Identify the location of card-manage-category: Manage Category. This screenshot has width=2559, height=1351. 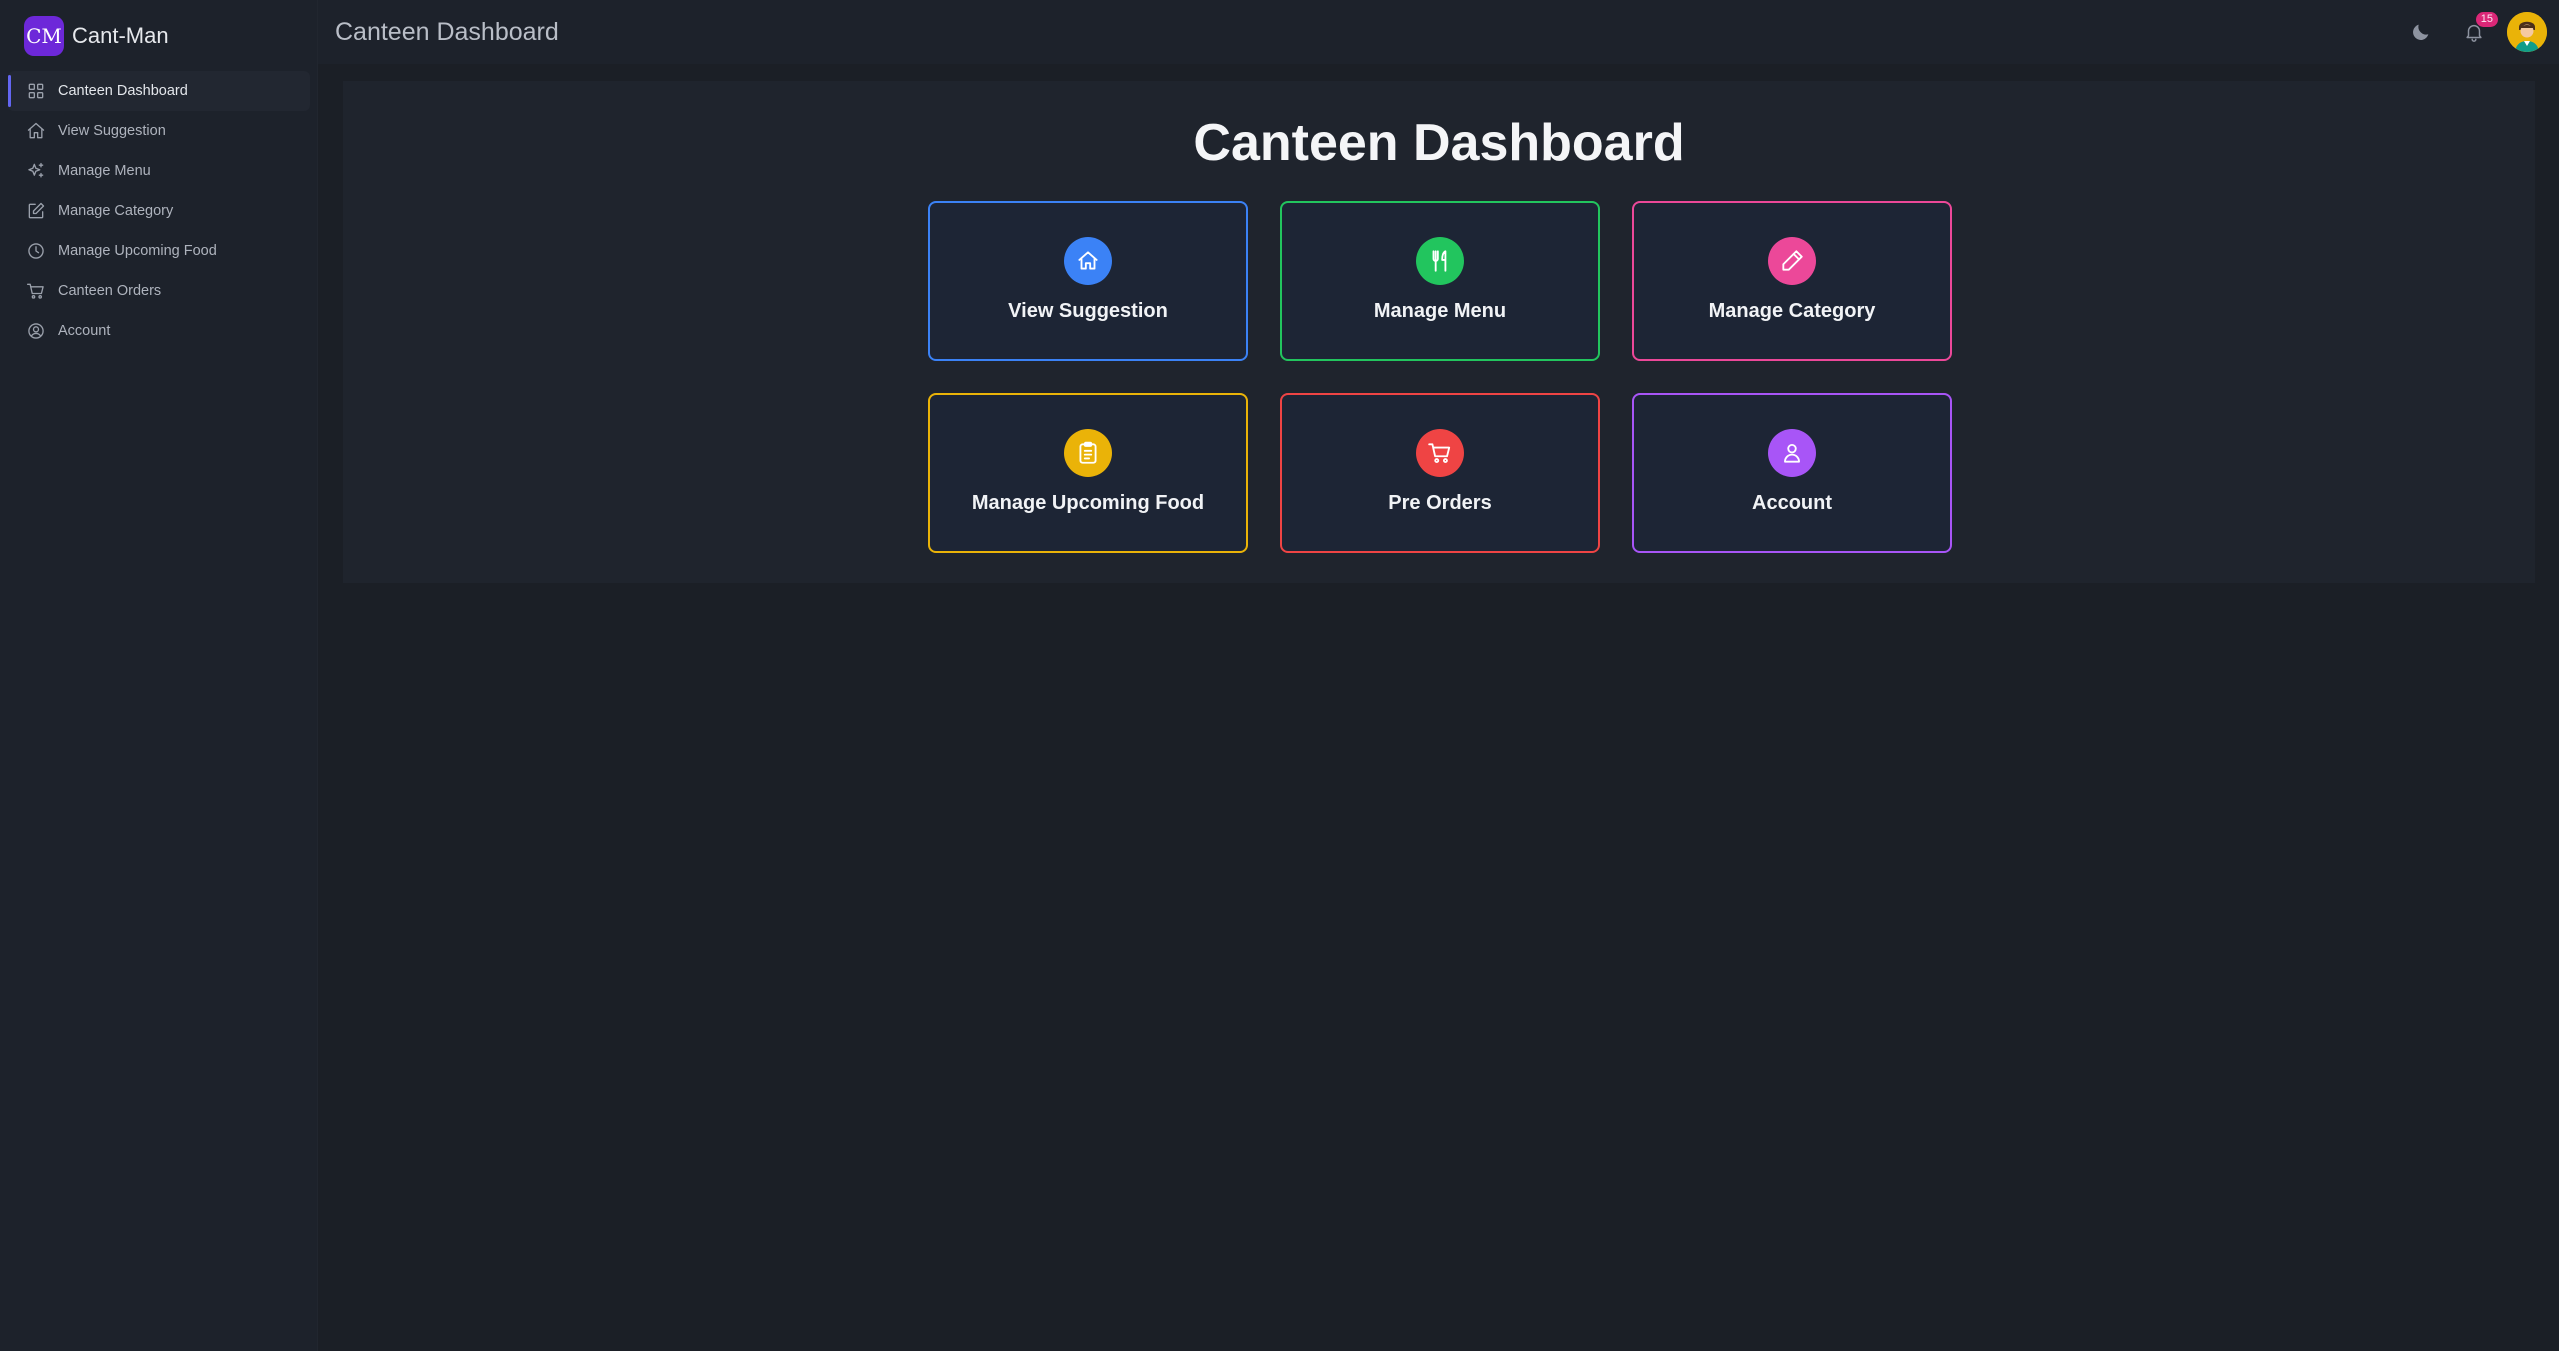
(1792, 281).